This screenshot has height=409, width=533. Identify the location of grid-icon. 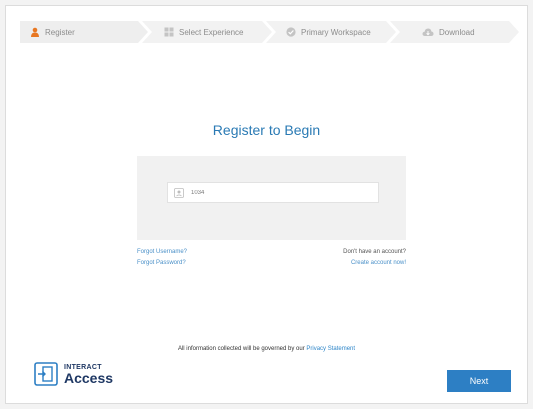
(169, 32).